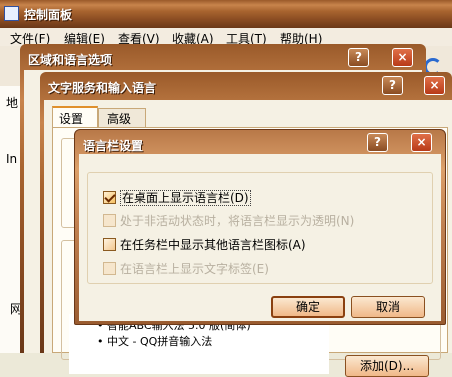 The height and width of the screenshot is (377, 452). I want to click on side-text-region: 地, so click(12, 103).